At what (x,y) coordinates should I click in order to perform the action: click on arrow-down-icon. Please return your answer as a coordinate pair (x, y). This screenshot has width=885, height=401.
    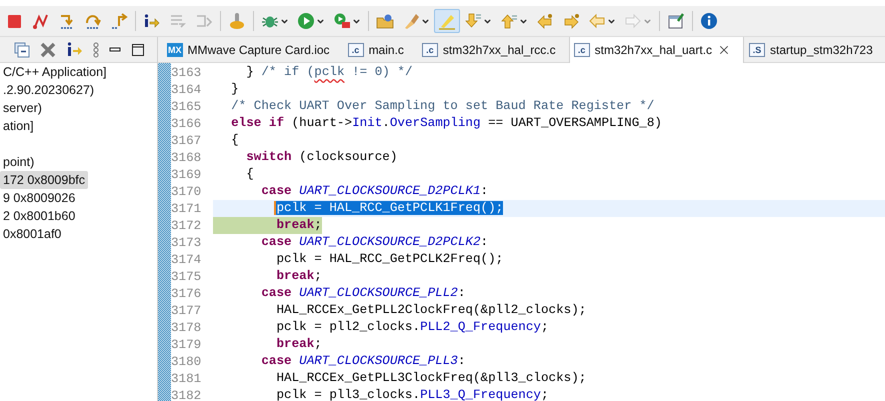
    Looking at the image, I should click on (473, 21).